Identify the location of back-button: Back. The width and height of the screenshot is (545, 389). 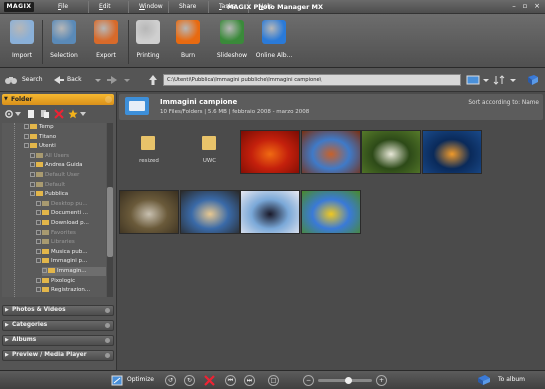
(74, 80).